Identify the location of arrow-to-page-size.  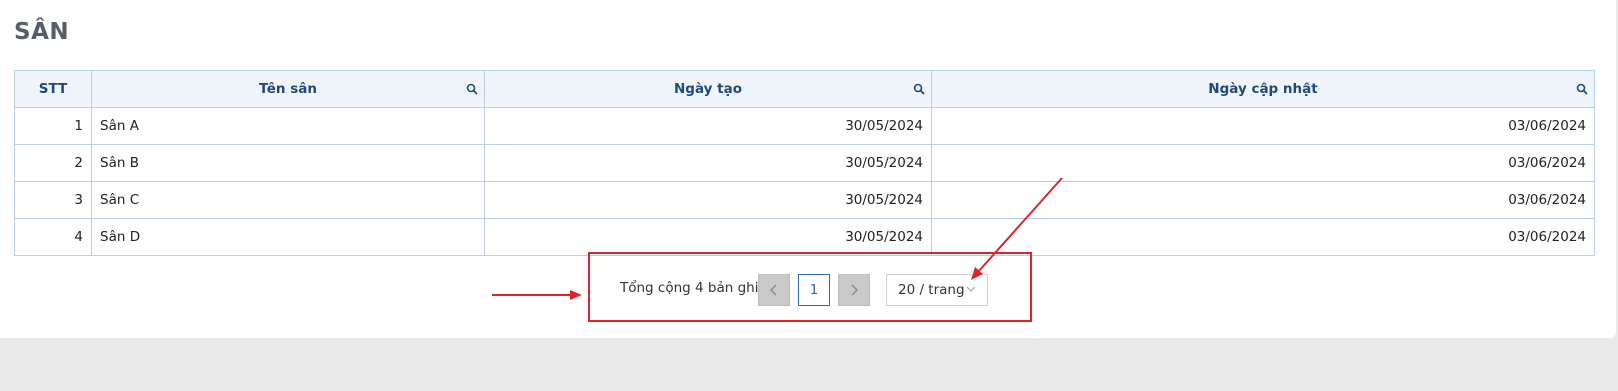
(1017, 228).